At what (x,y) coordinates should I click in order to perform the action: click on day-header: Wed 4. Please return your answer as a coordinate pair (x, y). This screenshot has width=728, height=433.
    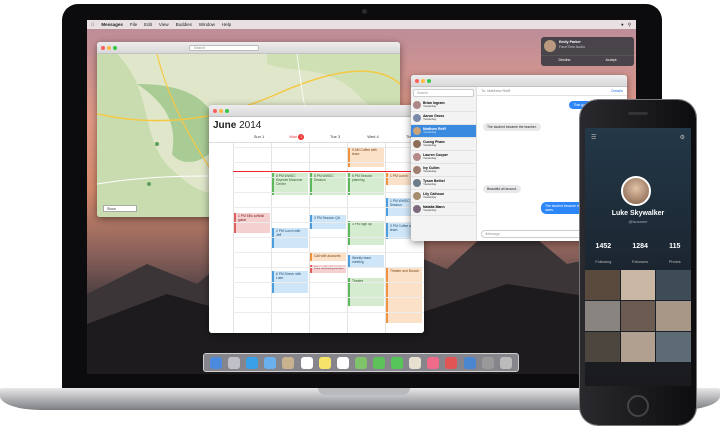
    Looking at the image, I should click on (373, 137).